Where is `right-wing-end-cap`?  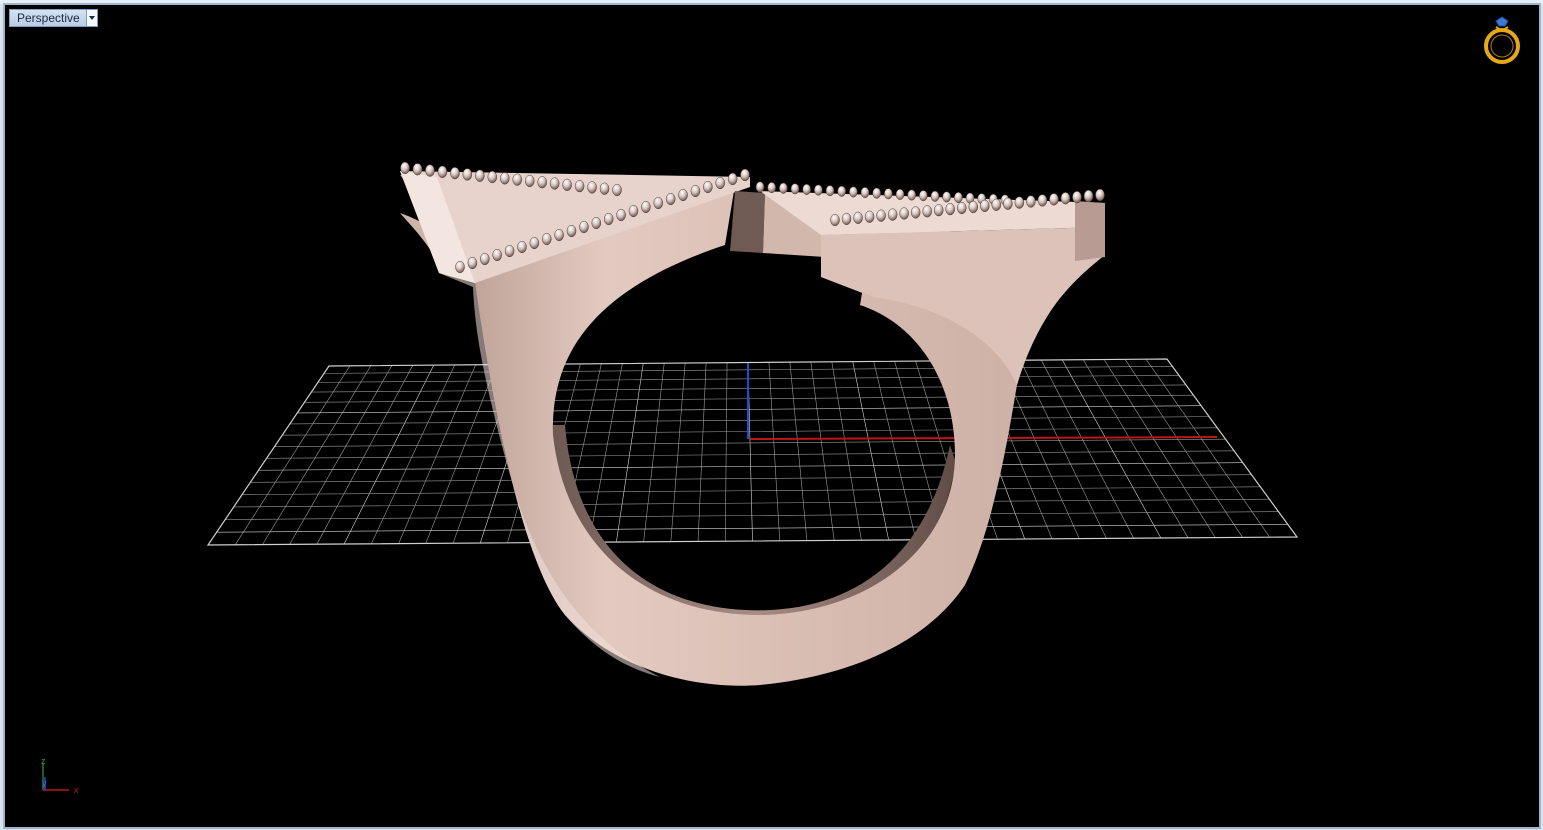
right-wing-end-cap is located at coordinates (1090, 231).